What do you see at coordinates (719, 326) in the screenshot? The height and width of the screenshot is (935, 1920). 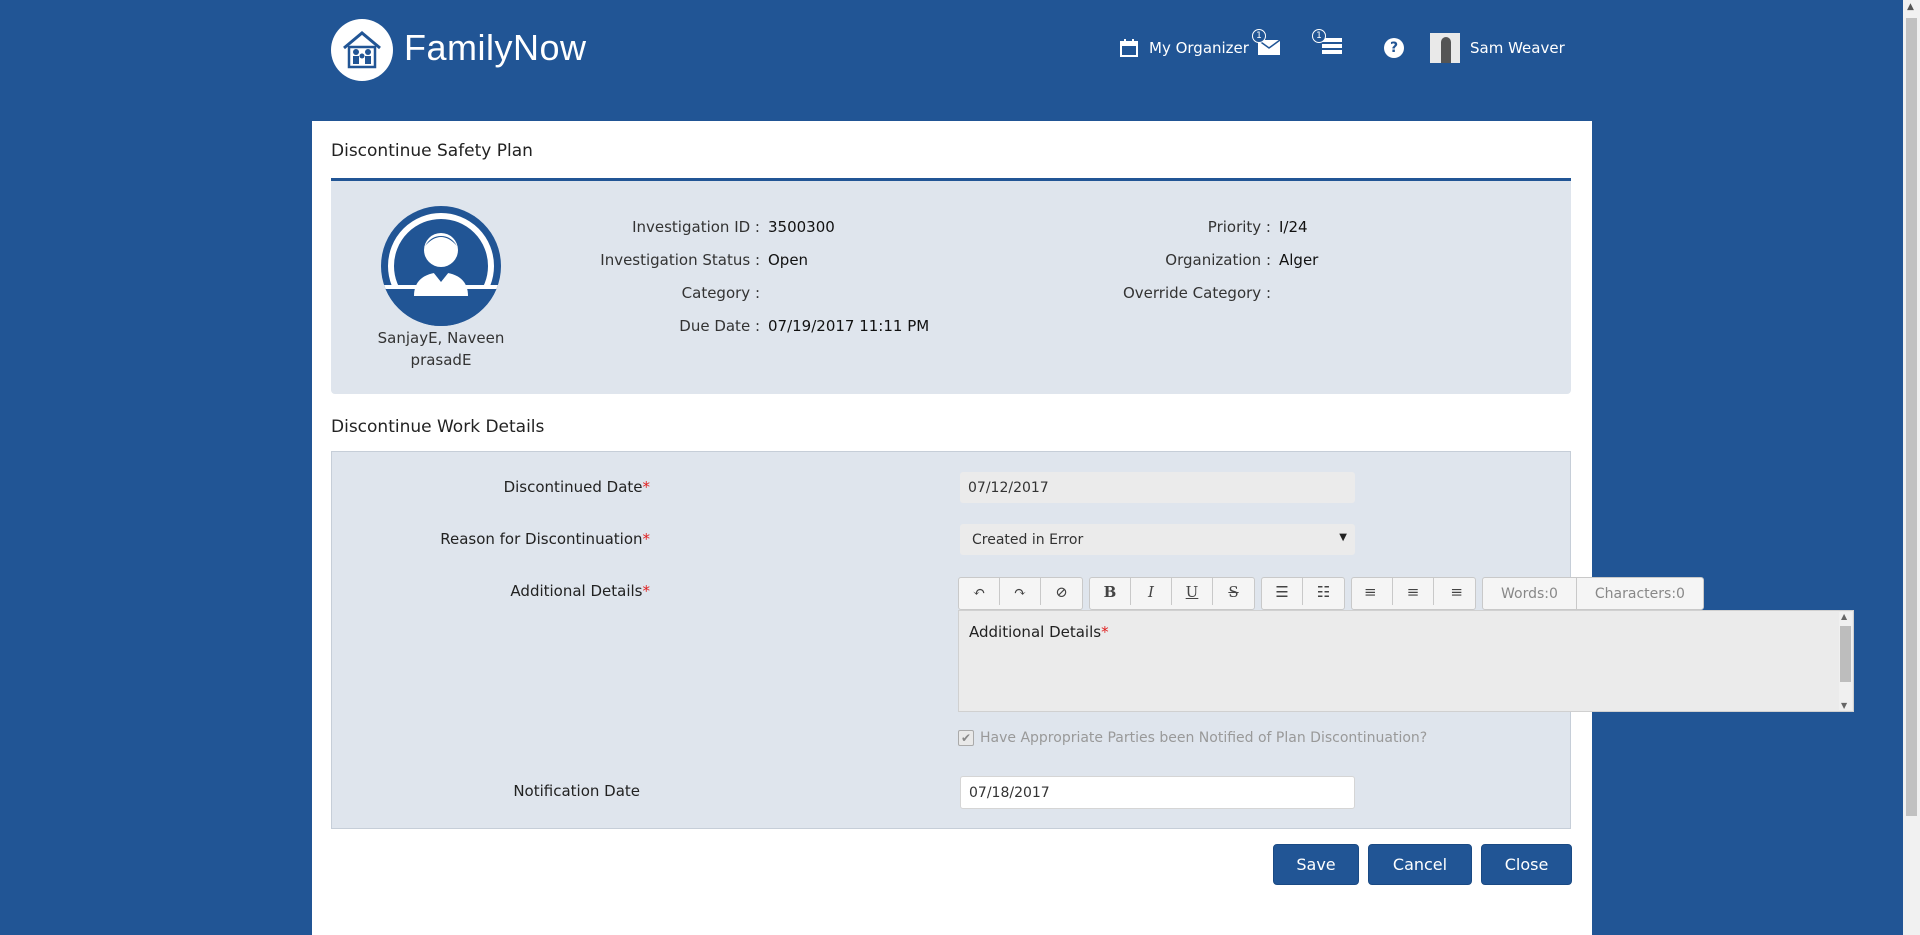 I see `due-date-label: Due Date :` at bounding box center [719, 326].